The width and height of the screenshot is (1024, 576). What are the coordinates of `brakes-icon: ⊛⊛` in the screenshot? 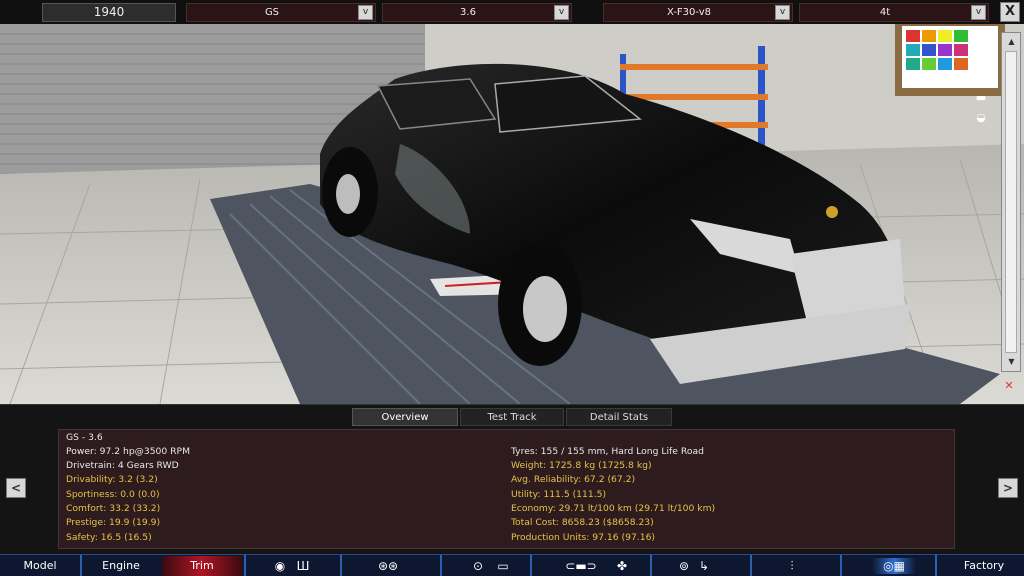 It's located at (388, 566).